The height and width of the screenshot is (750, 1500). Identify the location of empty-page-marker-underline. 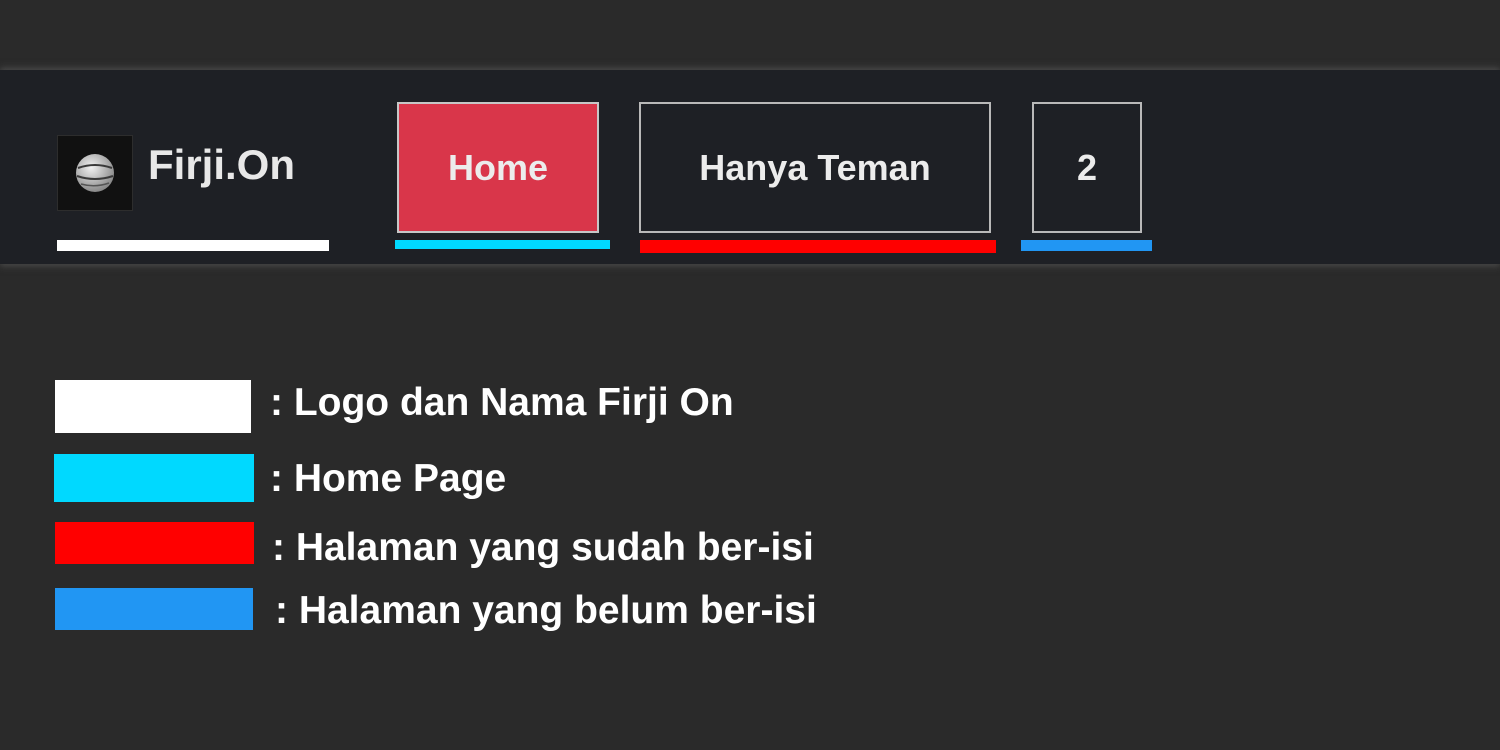
(1086, 245).